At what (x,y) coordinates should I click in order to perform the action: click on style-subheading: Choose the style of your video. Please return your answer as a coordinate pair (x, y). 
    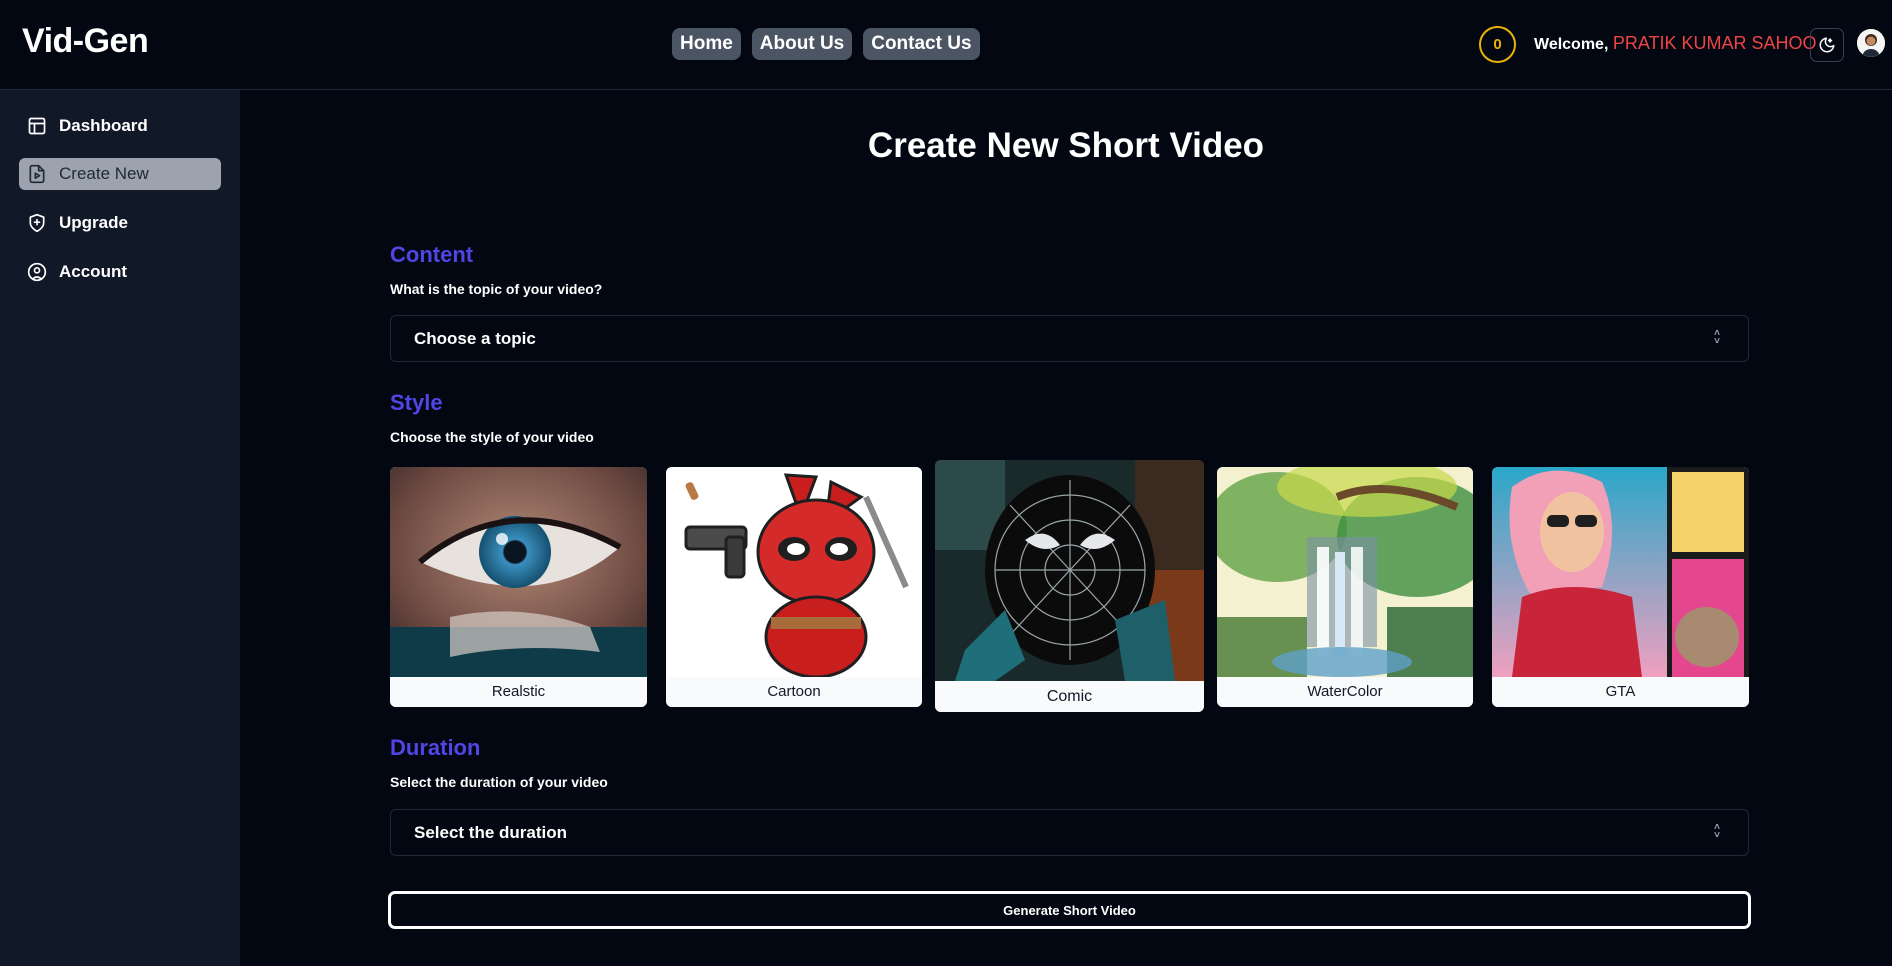
    Looking at the image, I should click on (492, 437).